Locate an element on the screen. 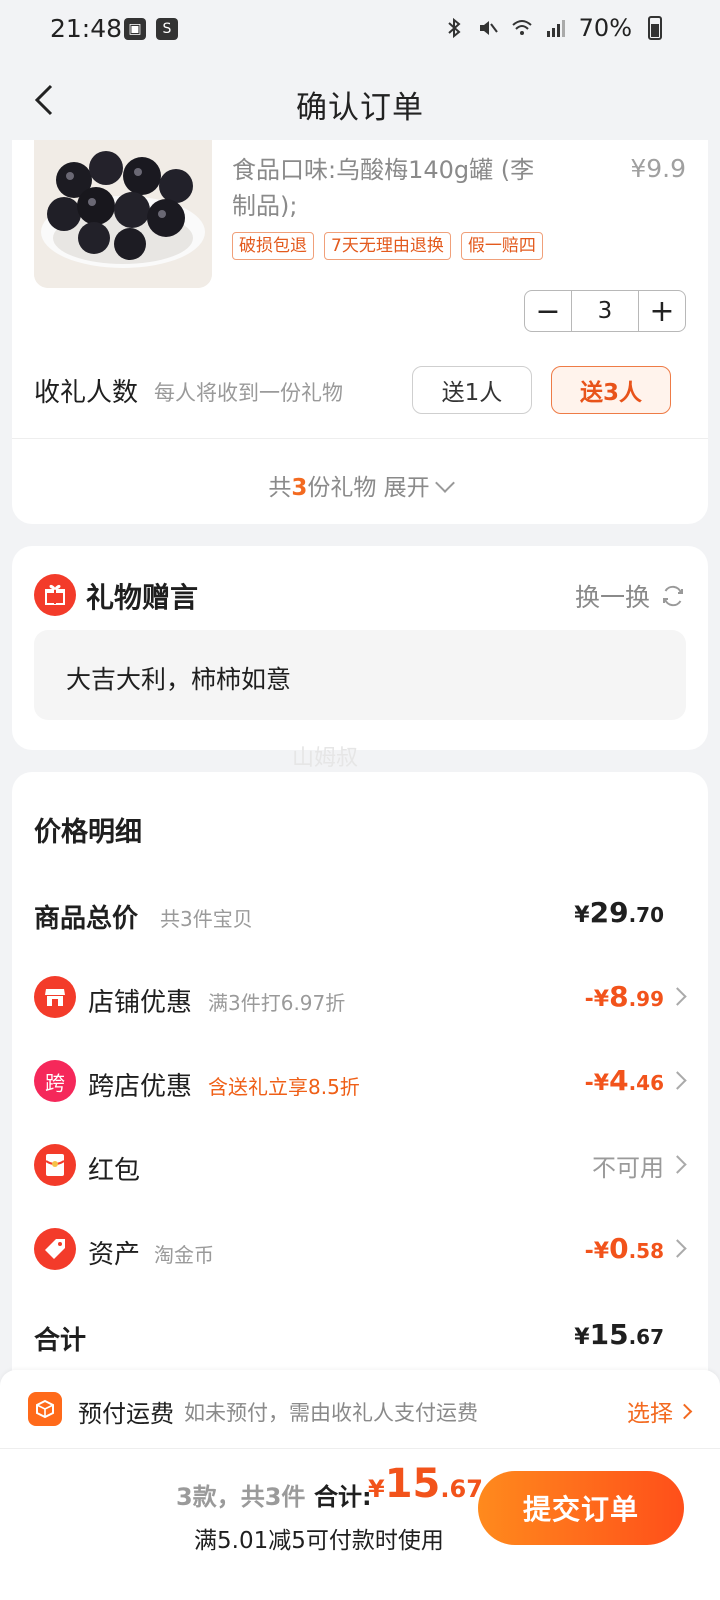 Image resolution: width=720 pixels, height=1600 pixels. mute-icon is located at coordinates (488, 28).